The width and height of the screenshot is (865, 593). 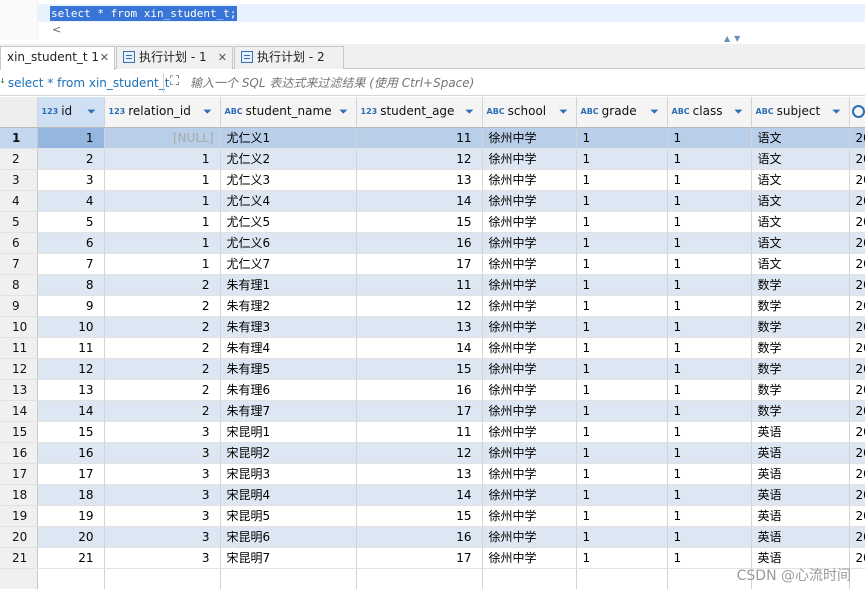 I want to click on row-number-cell: 3, so click(x=19, y=180).